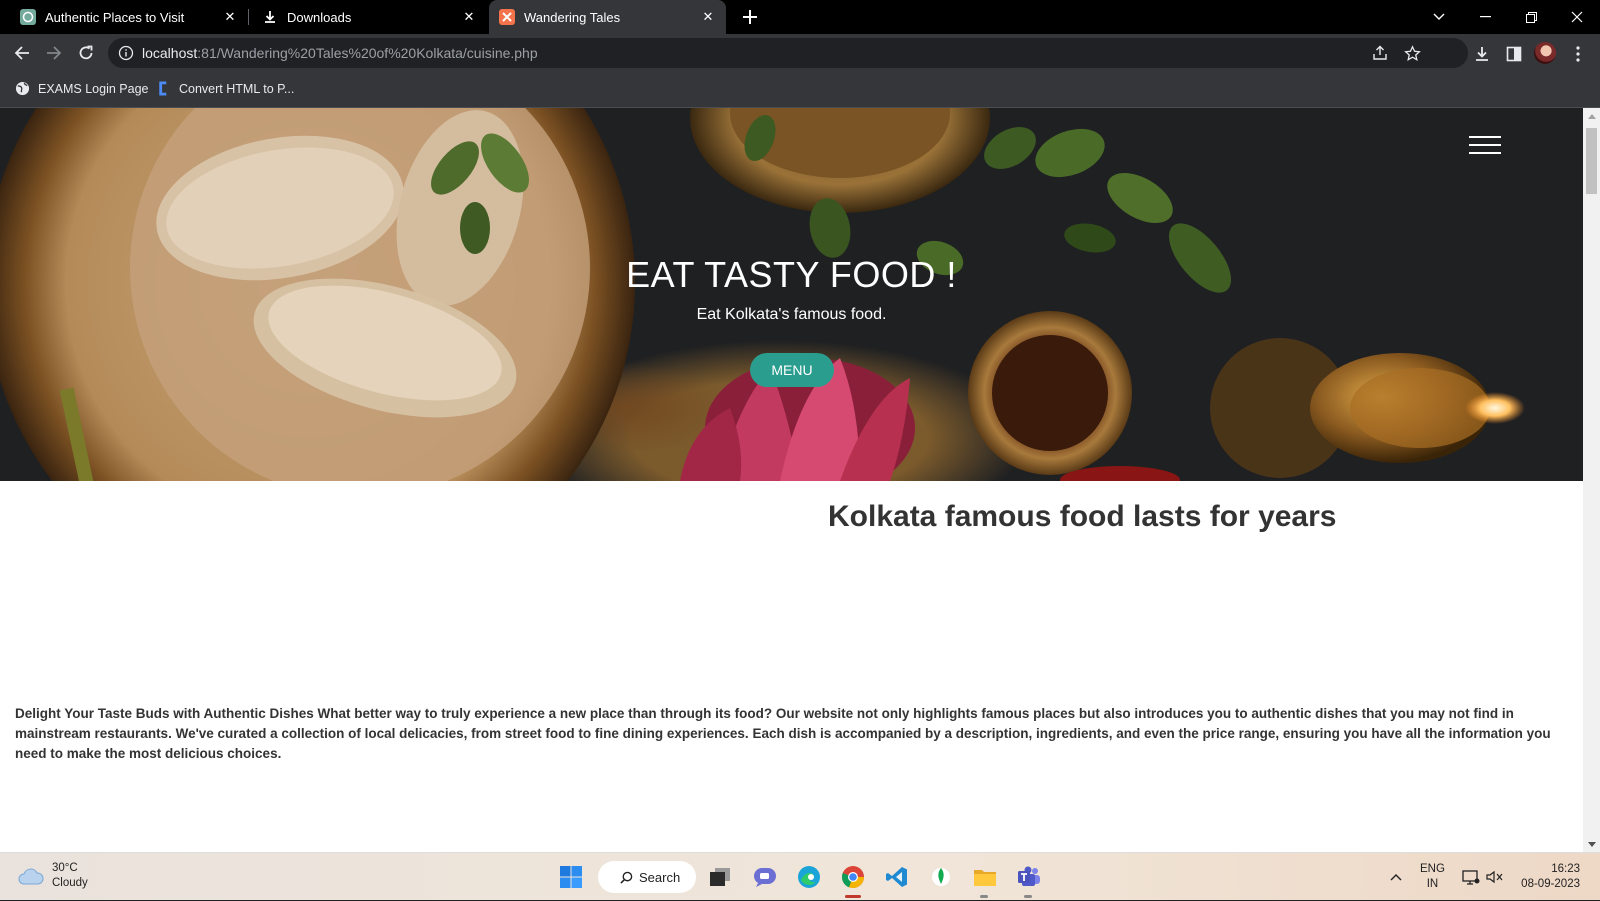 The width and height of the screenshot is (1600, 901). I want to click on side-panel-button, so click(1514, 54).